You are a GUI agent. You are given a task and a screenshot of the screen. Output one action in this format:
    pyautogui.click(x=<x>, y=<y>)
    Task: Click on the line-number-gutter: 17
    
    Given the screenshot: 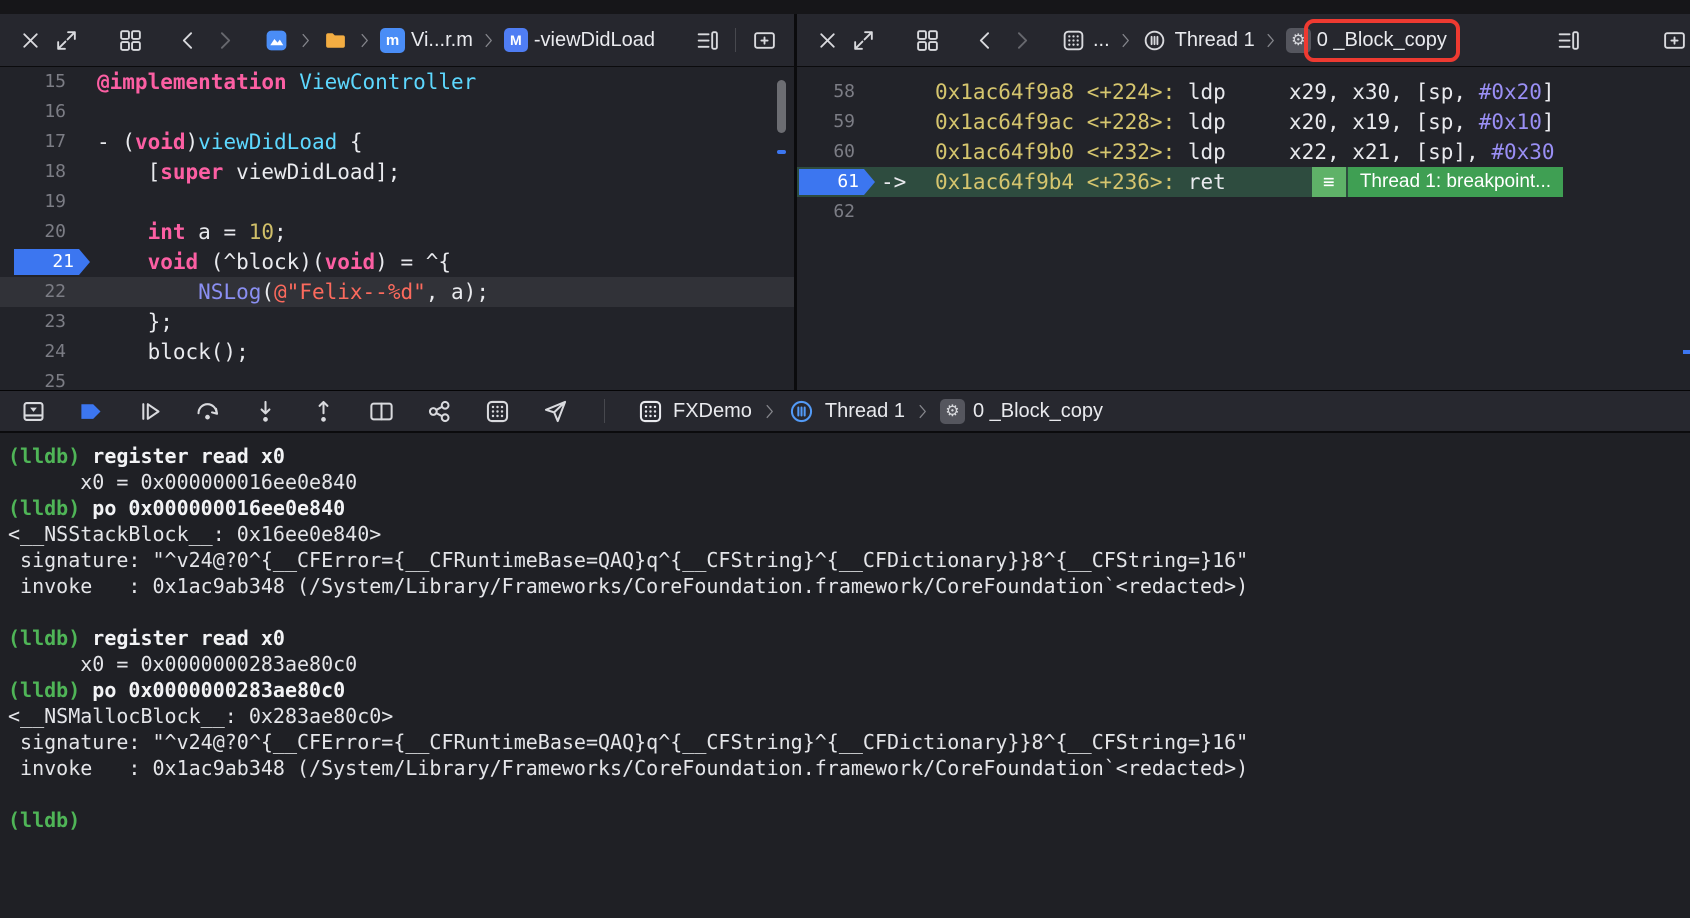 What is the action you would take?
    pyautogui.click(x=36, y=142)
    